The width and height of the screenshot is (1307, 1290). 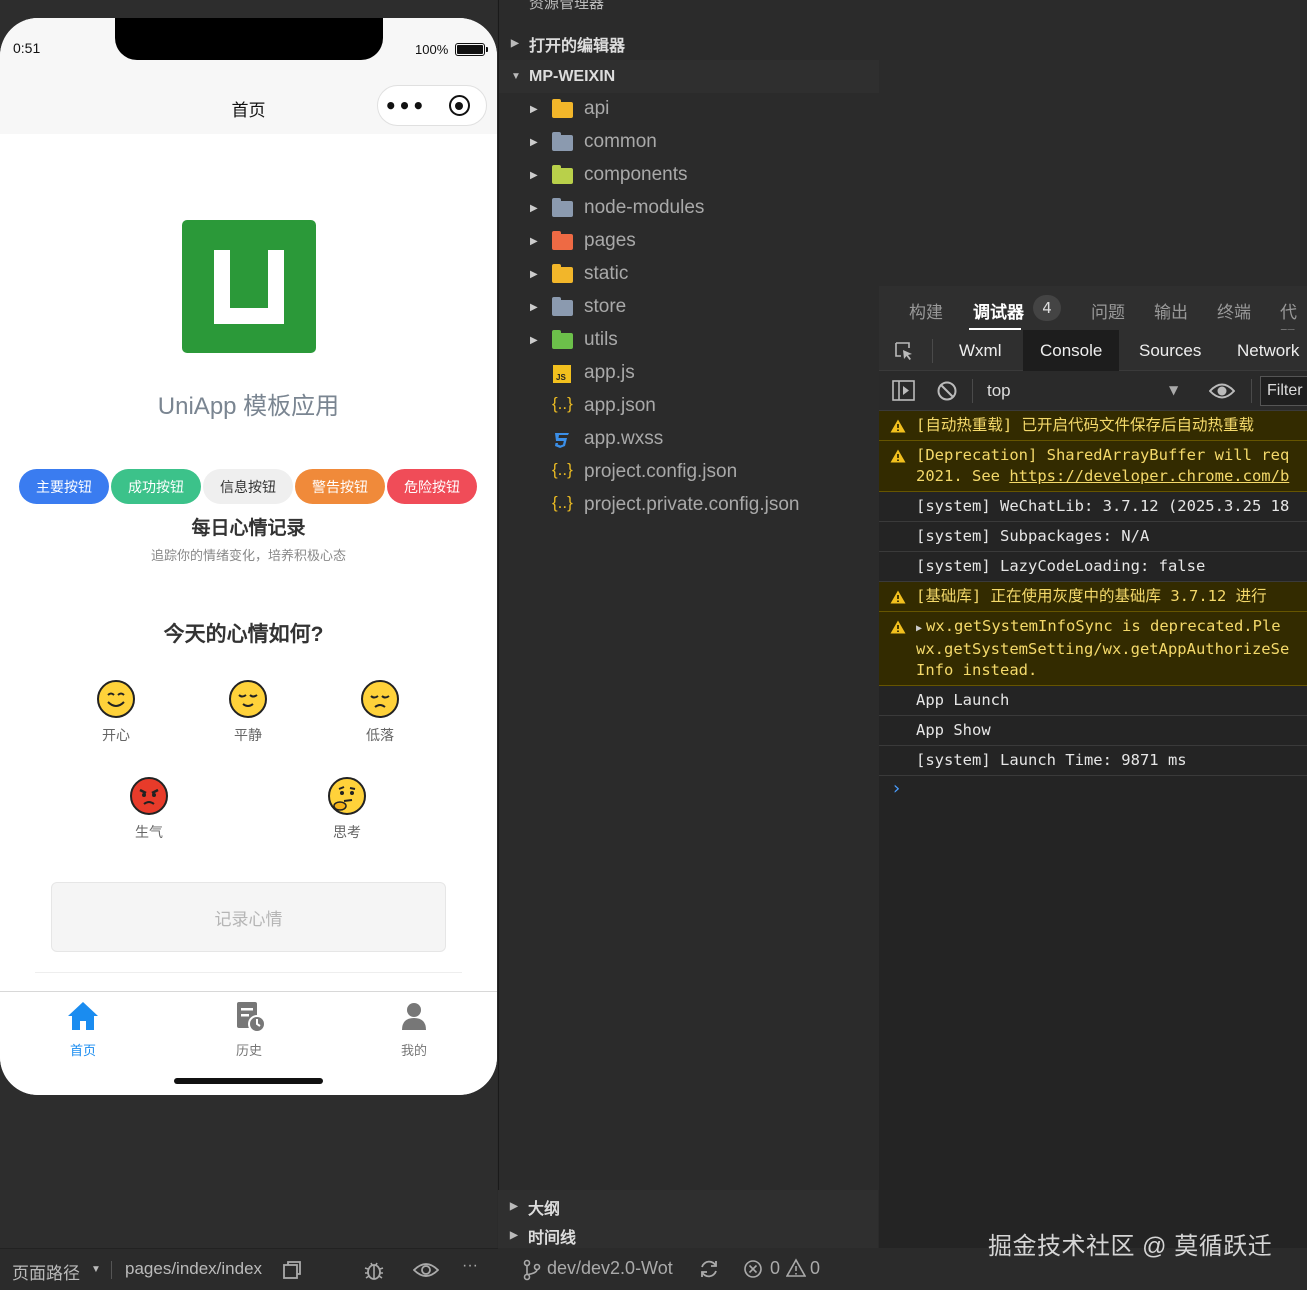 I want to click on mood-section-subtitle: 追踪你的情绪变化，培养积极心态, so click(x=248, y=555).